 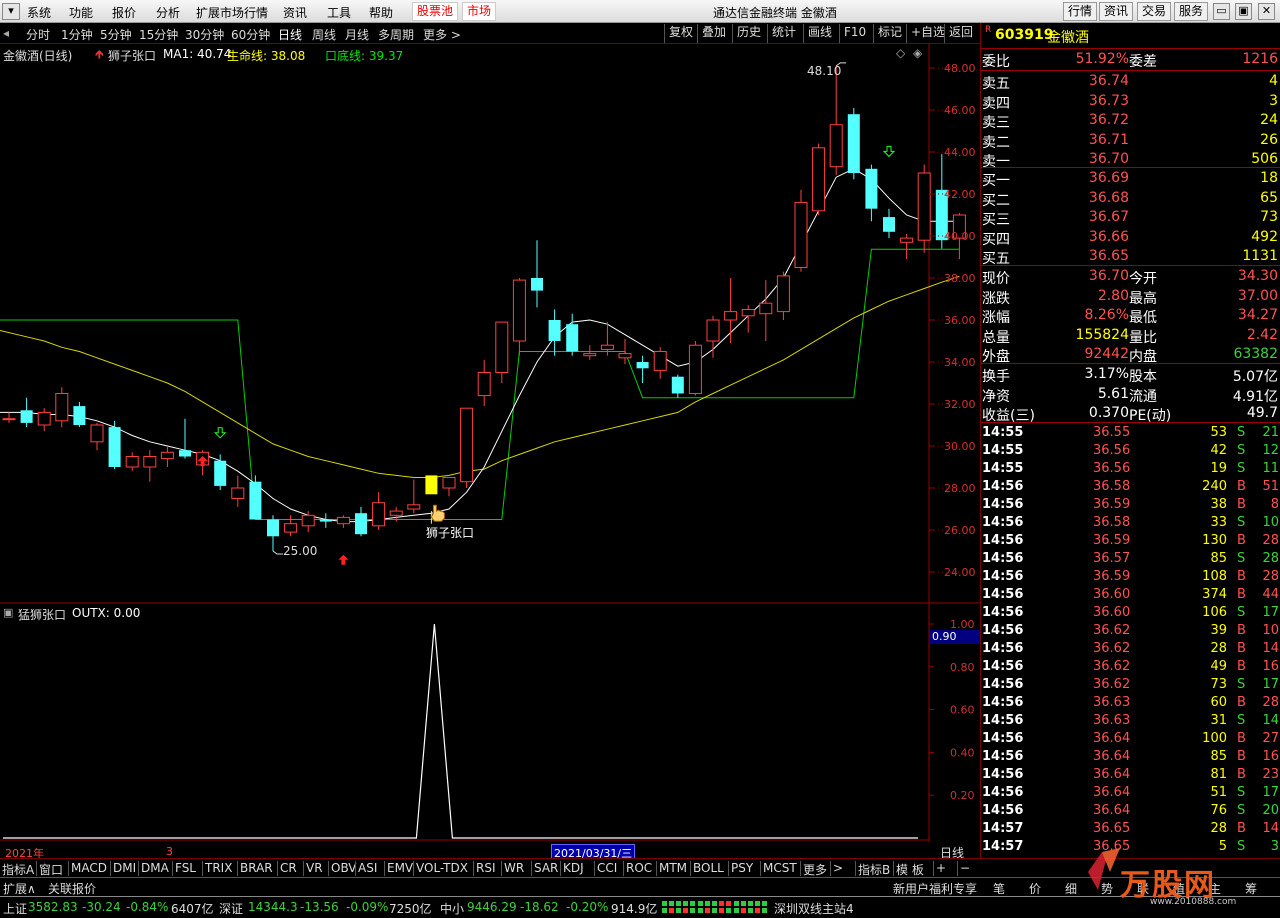 I want to click on tick-row: 14:56 36.60 106 S 17, so click(x=1130, y=613).